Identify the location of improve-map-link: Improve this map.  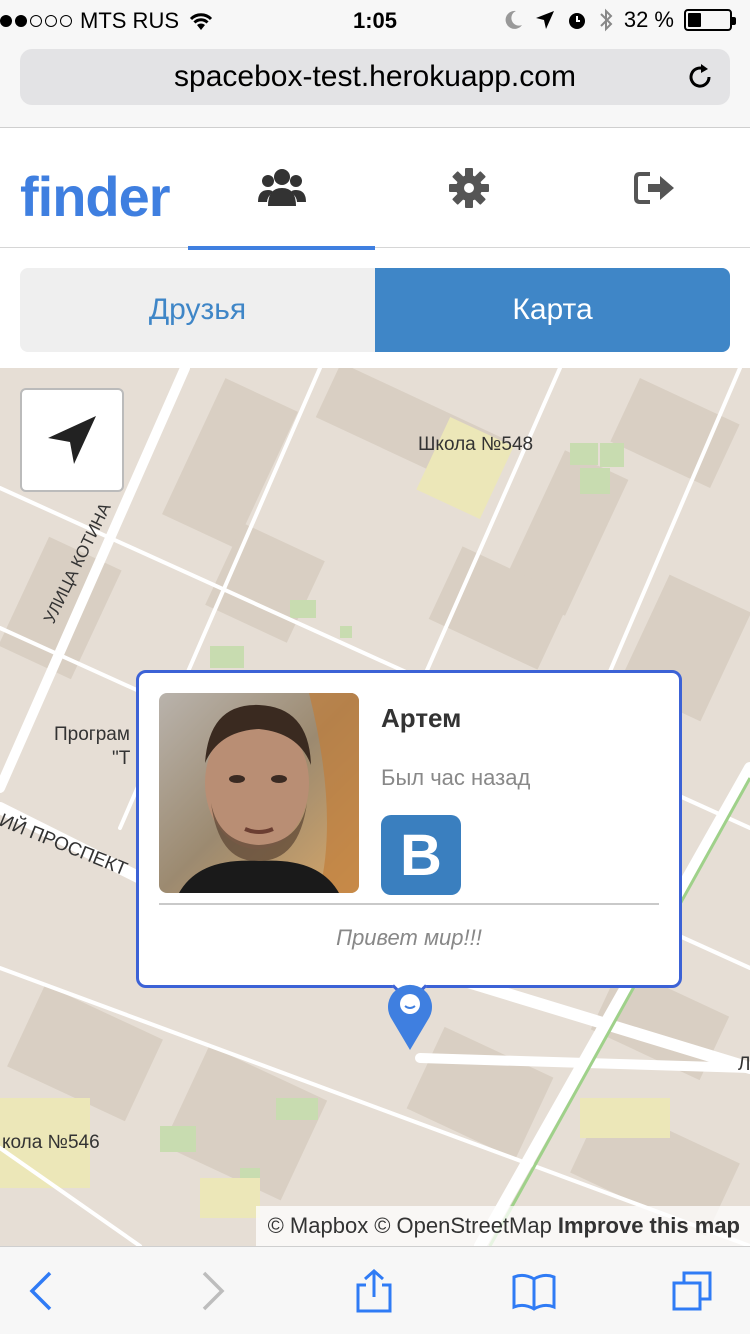
(649, 1226).